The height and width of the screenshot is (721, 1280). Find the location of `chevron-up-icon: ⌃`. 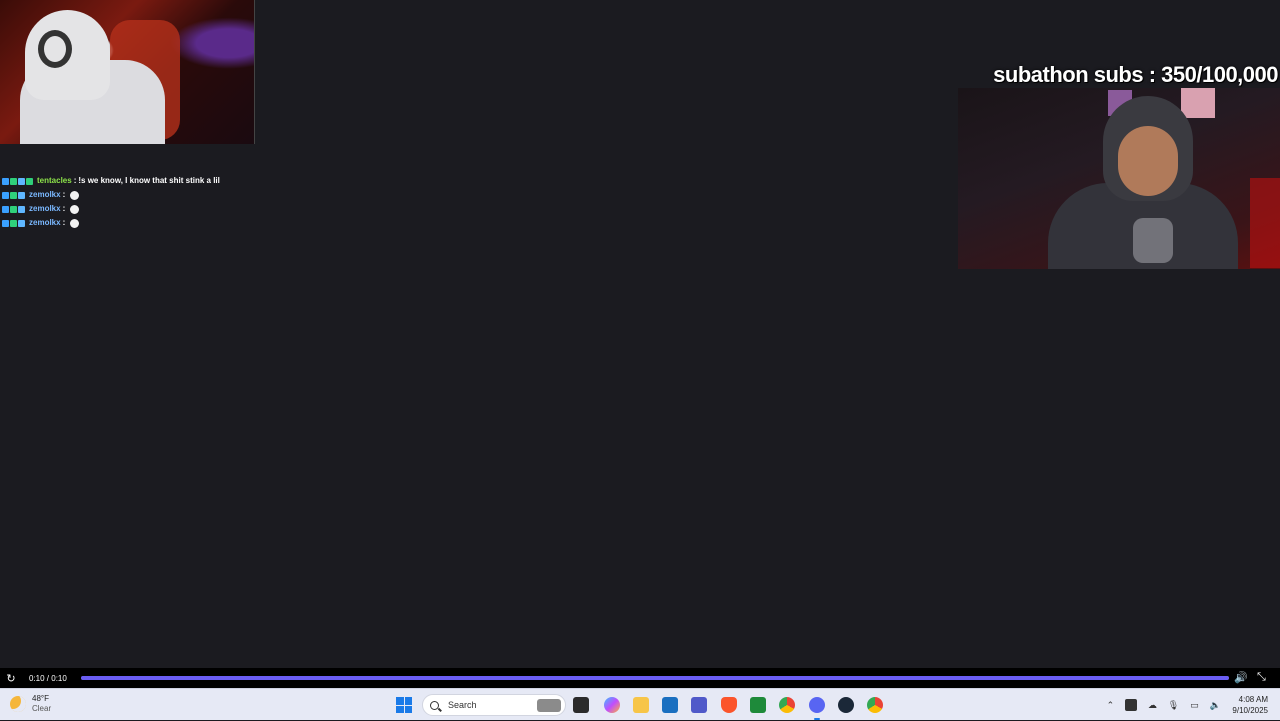

chevron-up-icon: ⌃ is located at coordinates (1110, 705).